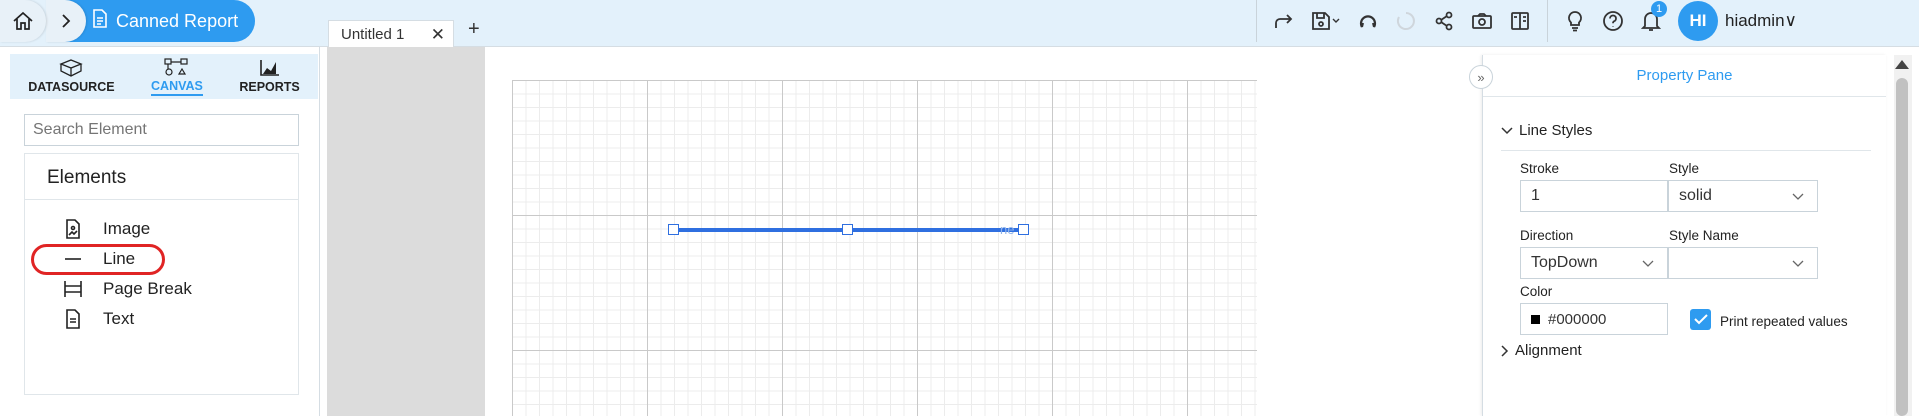  I want to click on tab-datasource-label: DATASOURCE, so click(71, 87).